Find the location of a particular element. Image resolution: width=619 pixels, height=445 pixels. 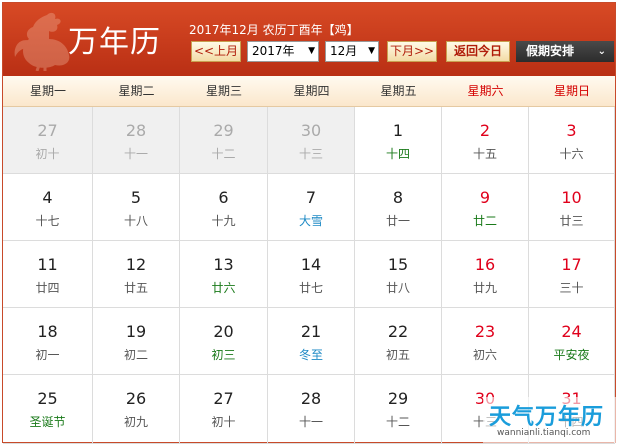

lunar-date: 十八 is located at coordinates (135, 221).